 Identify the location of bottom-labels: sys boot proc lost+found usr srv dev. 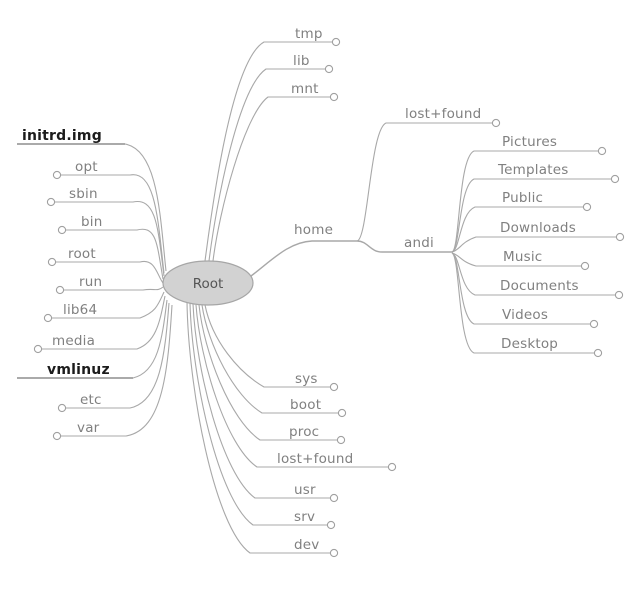
(315, 462).